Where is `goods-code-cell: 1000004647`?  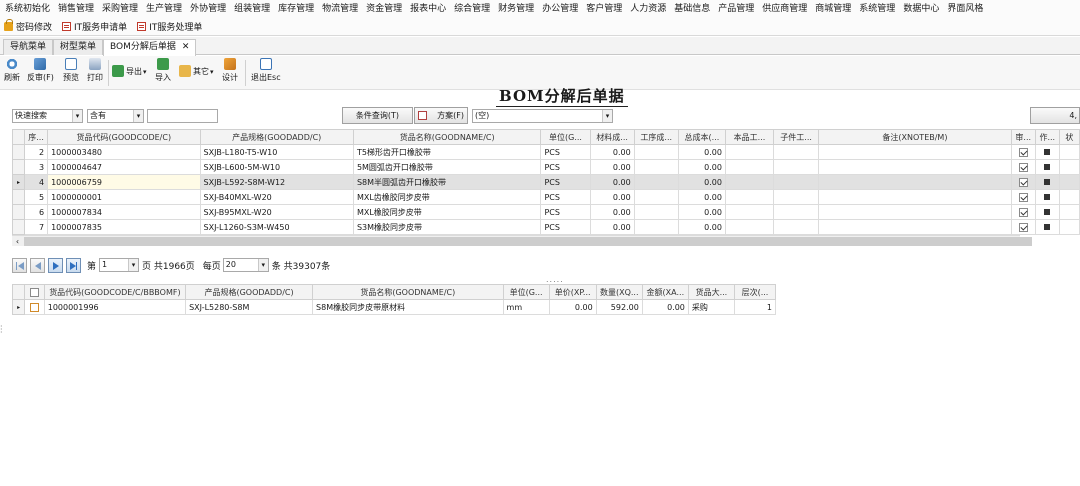 goods-code-cell: 1000004647 is located at coordinates (124, 167).